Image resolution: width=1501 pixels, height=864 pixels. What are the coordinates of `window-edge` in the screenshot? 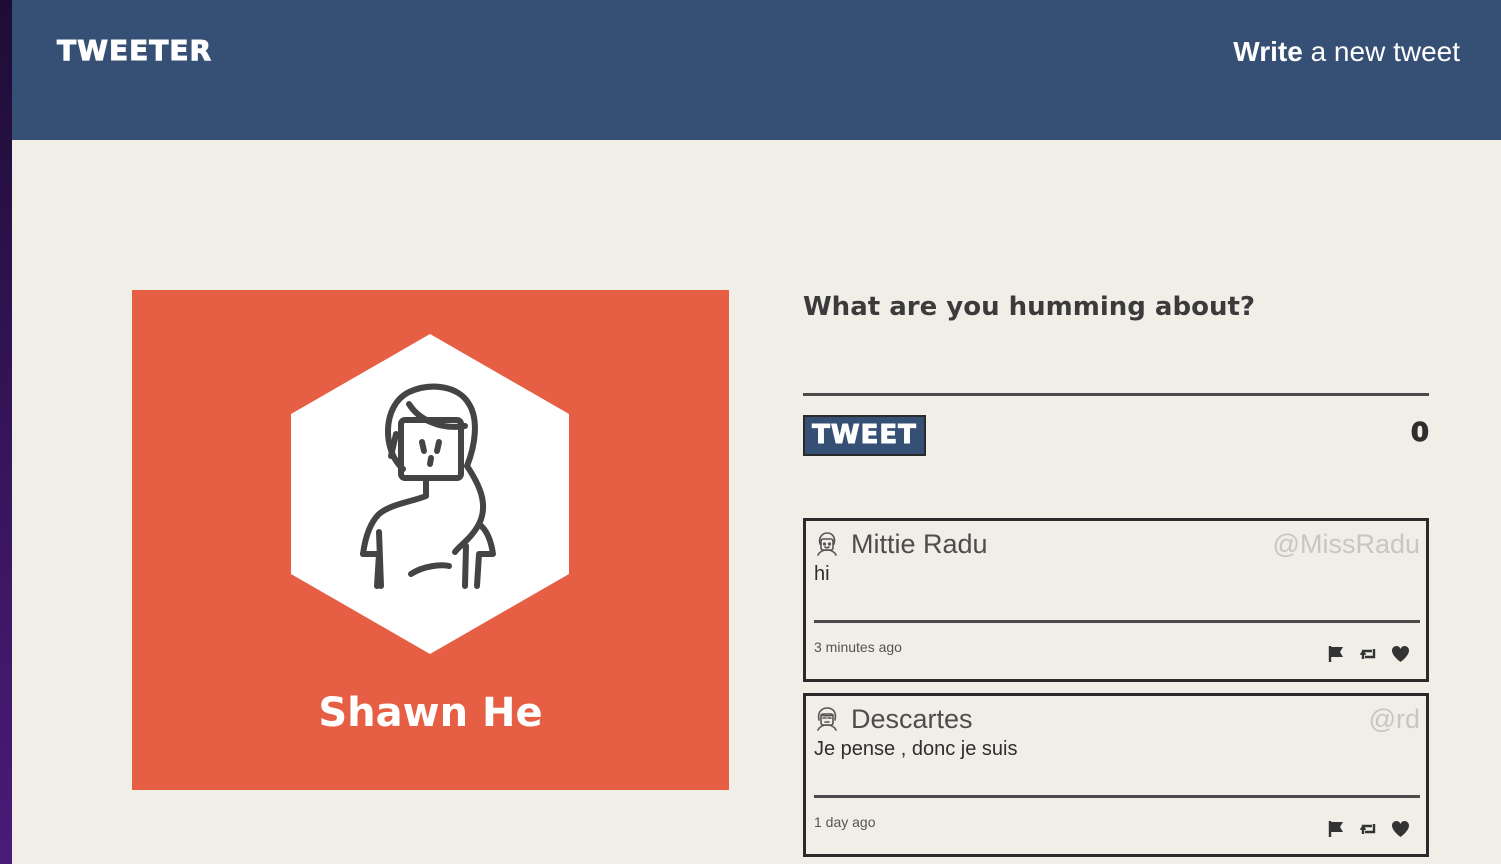 It's located at (6, 432).